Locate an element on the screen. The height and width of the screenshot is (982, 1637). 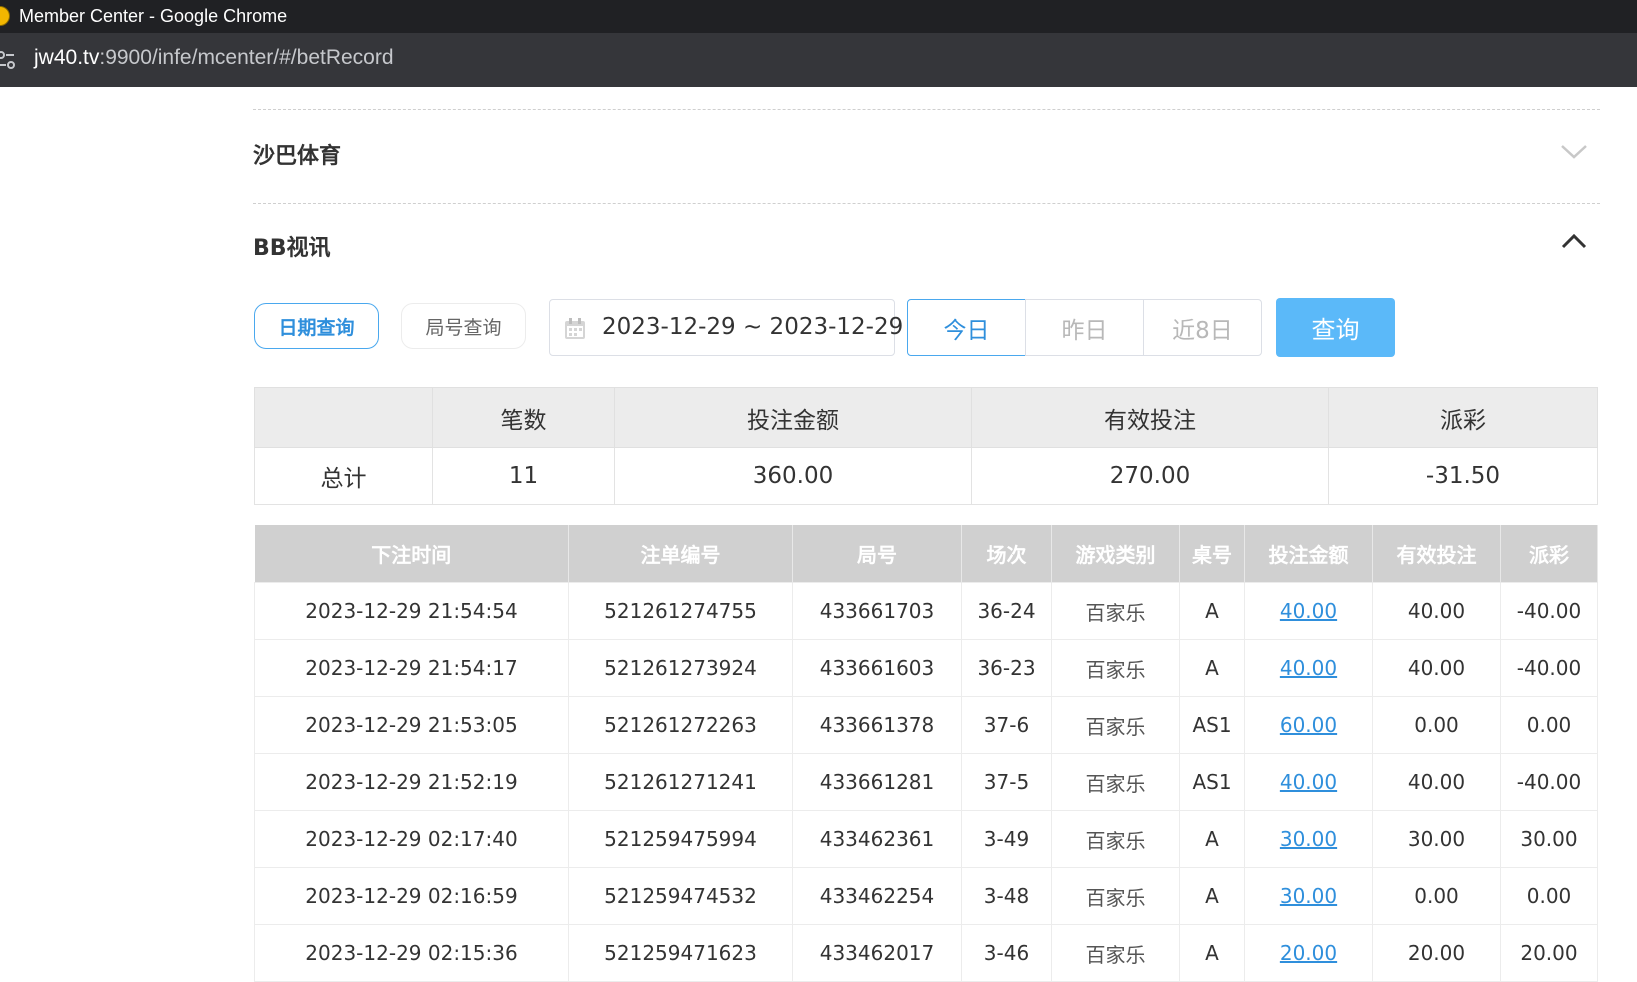
header-game-type: 游戏类别 is located at coordinates (1115, 554).